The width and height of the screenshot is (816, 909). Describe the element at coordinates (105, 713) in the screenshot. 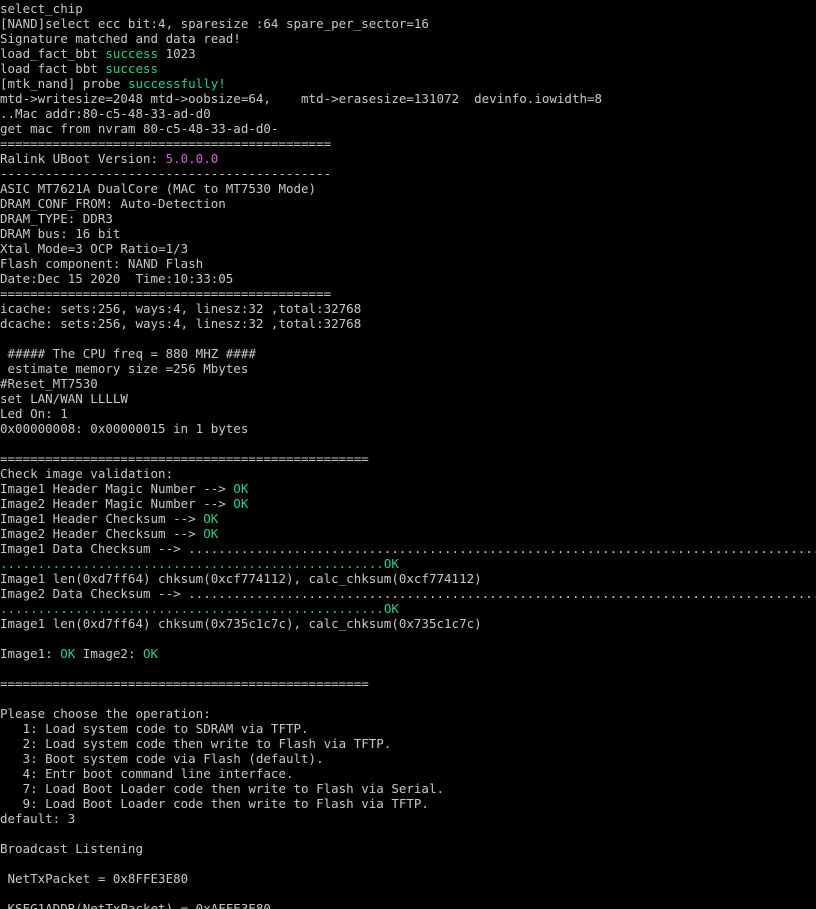

I see `terminal-text: Please choose the operation:` at that location.